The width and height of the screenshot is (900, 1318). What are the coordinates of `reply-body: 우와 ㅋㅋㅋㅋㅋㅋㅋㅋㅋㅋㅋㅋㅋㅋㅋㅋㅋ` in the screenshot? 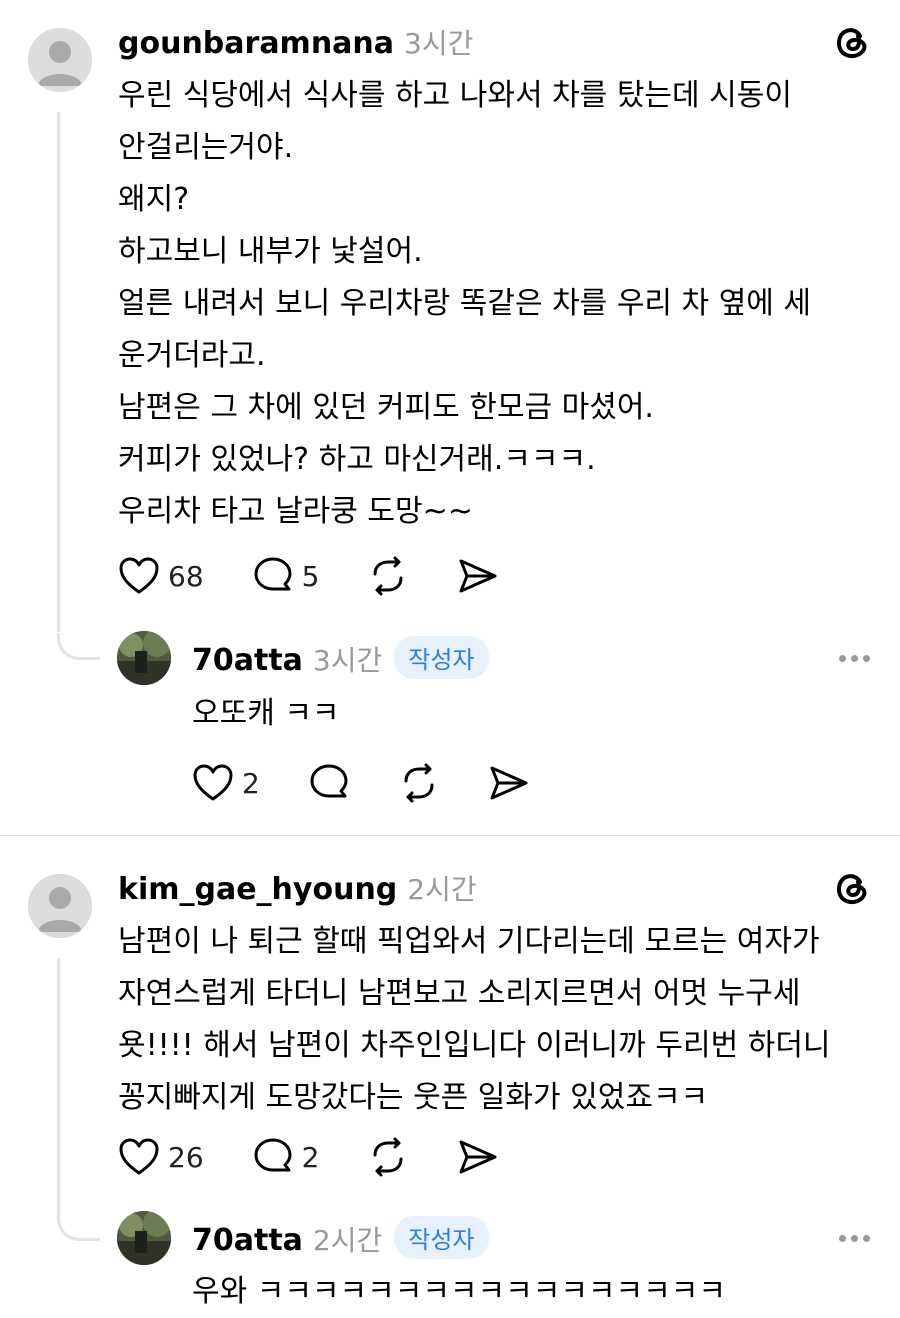 It's located at (546, 1292).